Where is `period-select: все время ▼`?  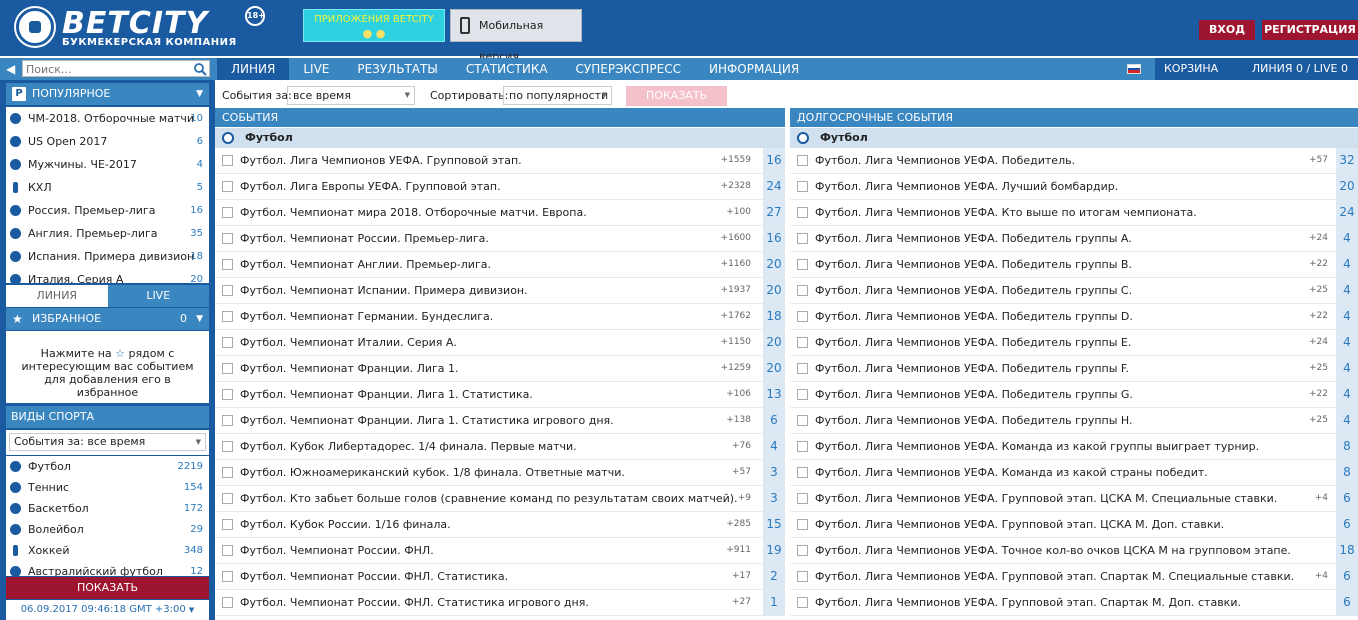
period-select: все время ▼ is located at coordinates (351, 95).